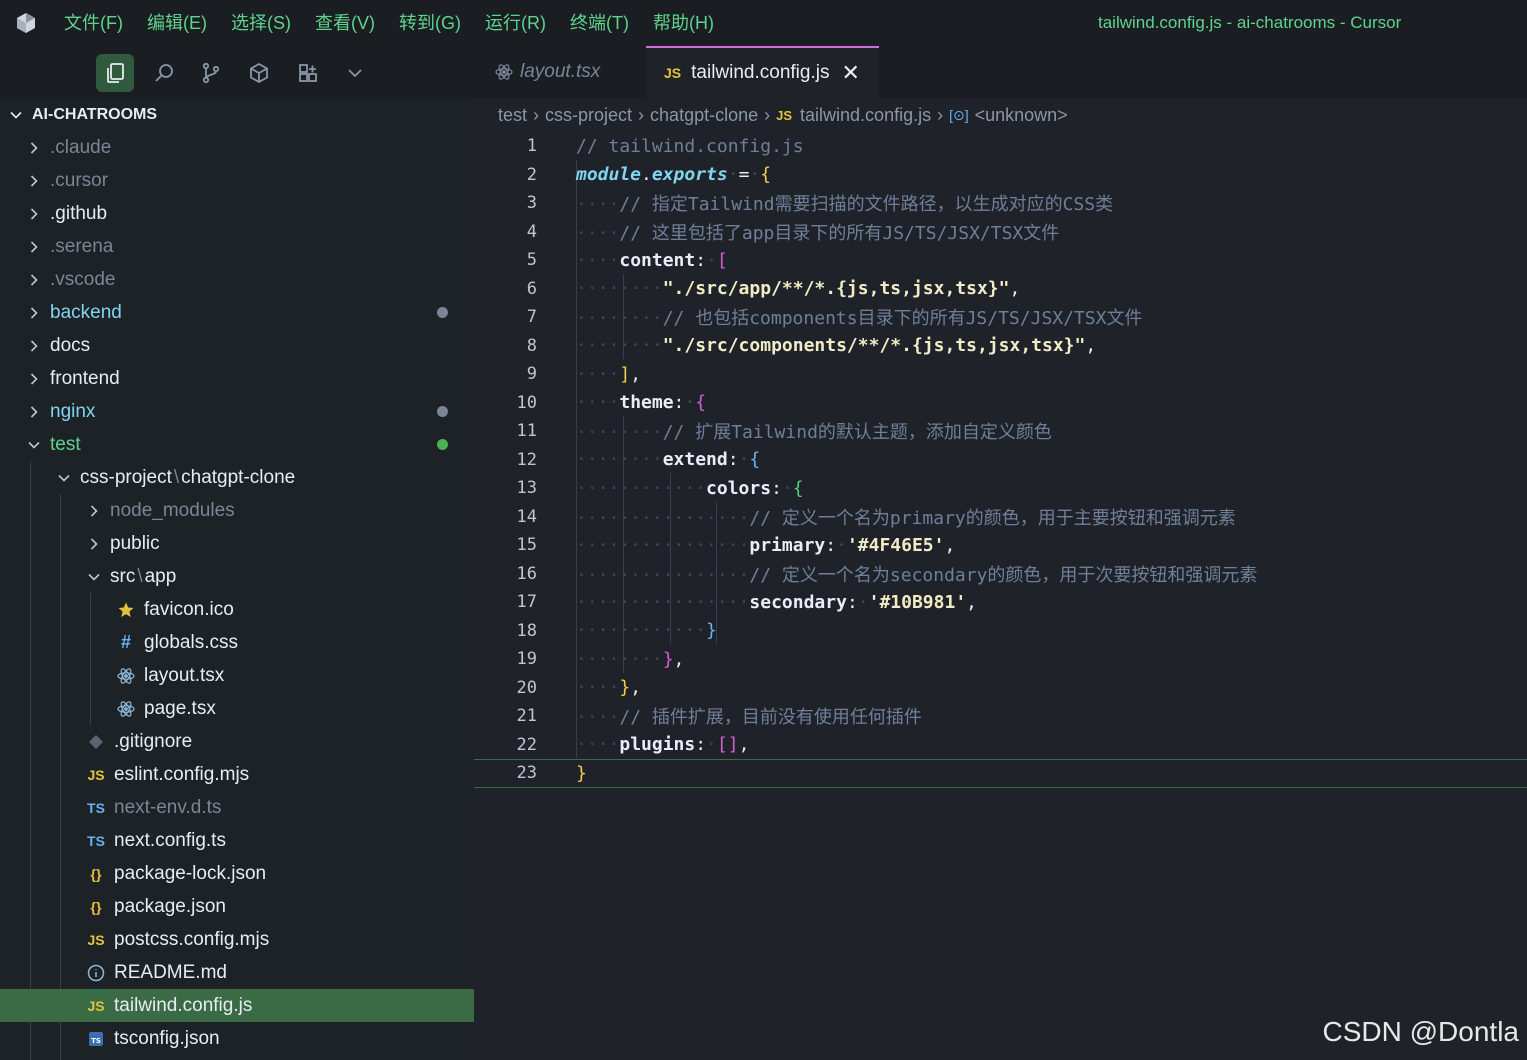  I want to click on code-text: ················secondary:·'#10B981',, so click(777, 602).